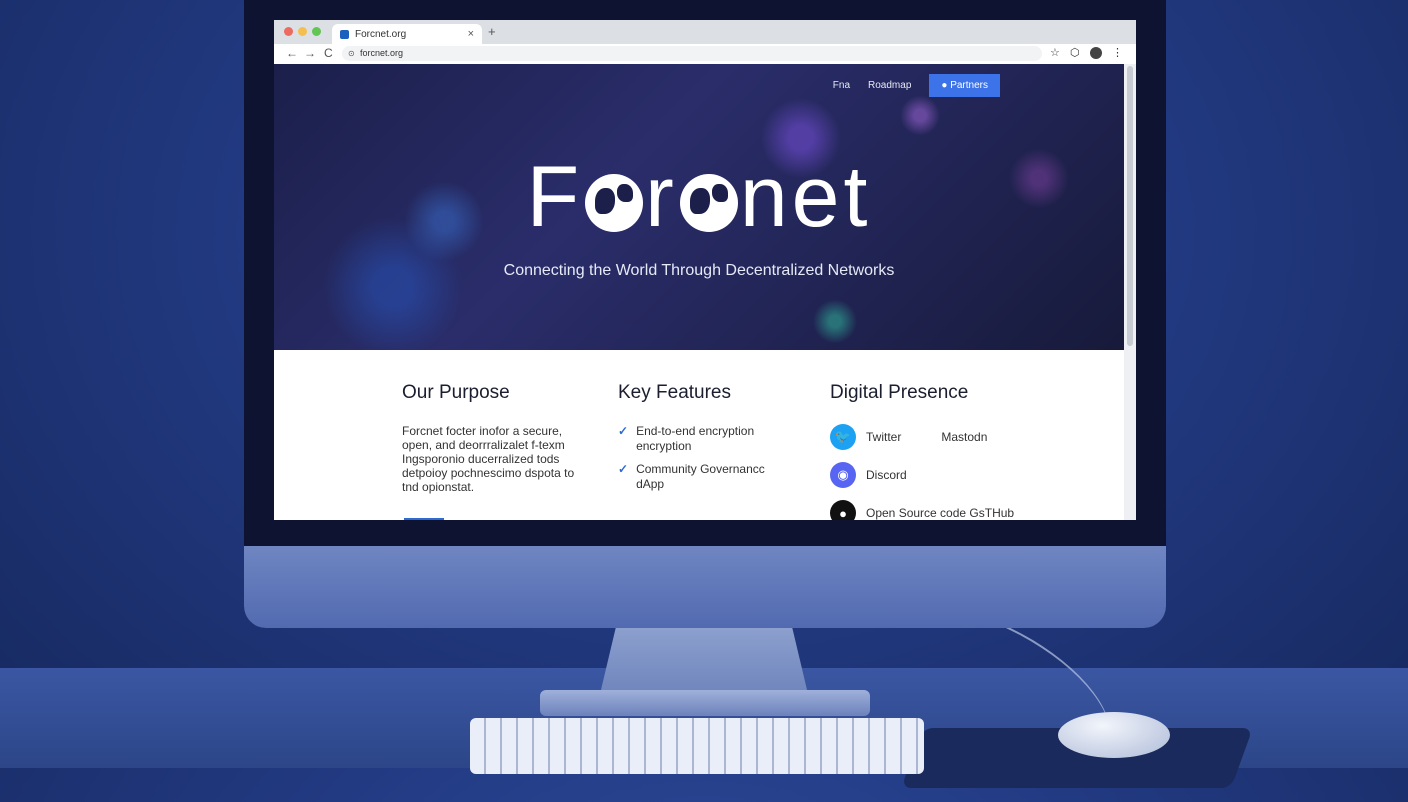 The width and height of the screenshot is (1408, 802). I want to click on feature-item: ✓ Community Governancc dApp, so click(698, 477).